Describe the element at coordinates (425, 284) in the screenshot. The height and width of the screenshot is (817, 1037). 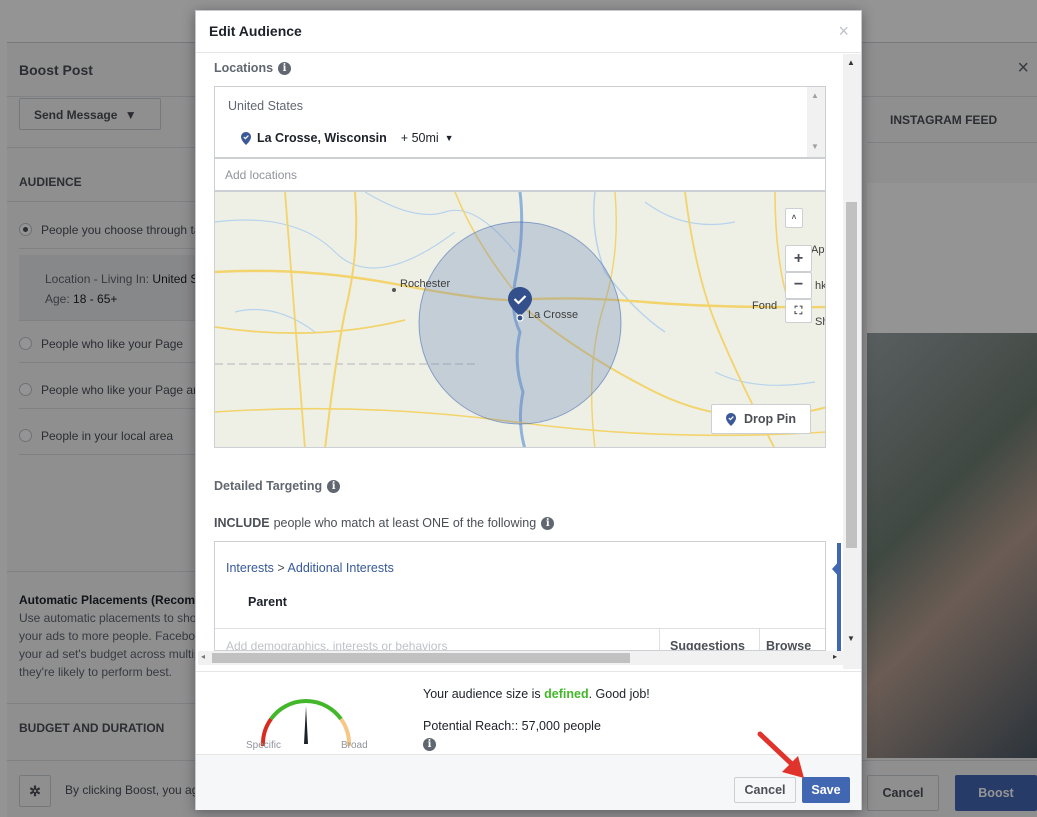
I see `map-label-rochester: Rochester` at that location.